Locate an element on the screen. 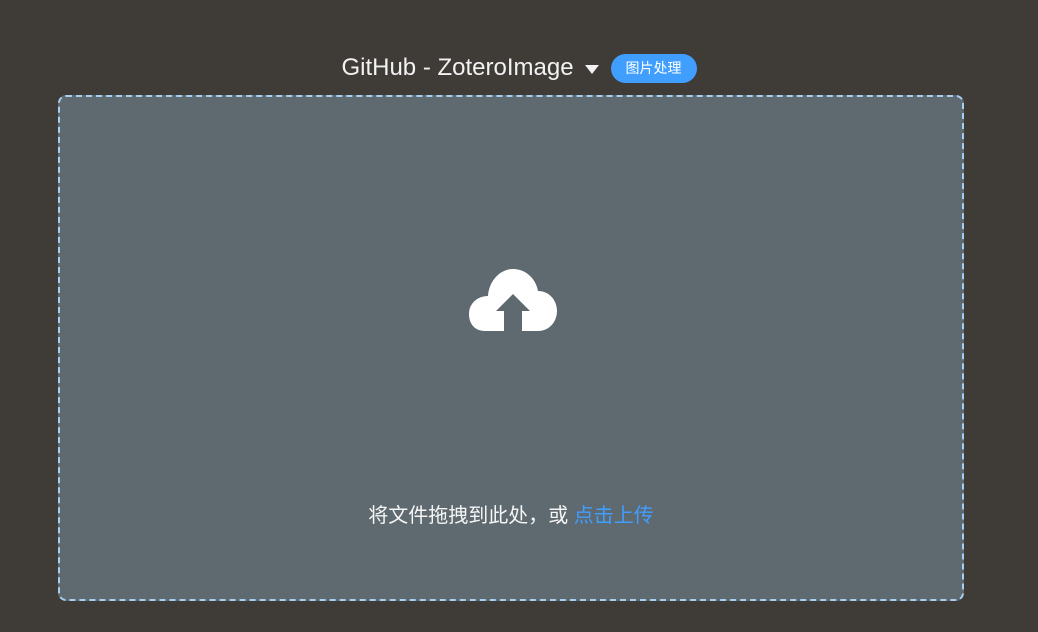  picbed-name: GitHub - ZoteroImage is located at coordinates (457, 67).